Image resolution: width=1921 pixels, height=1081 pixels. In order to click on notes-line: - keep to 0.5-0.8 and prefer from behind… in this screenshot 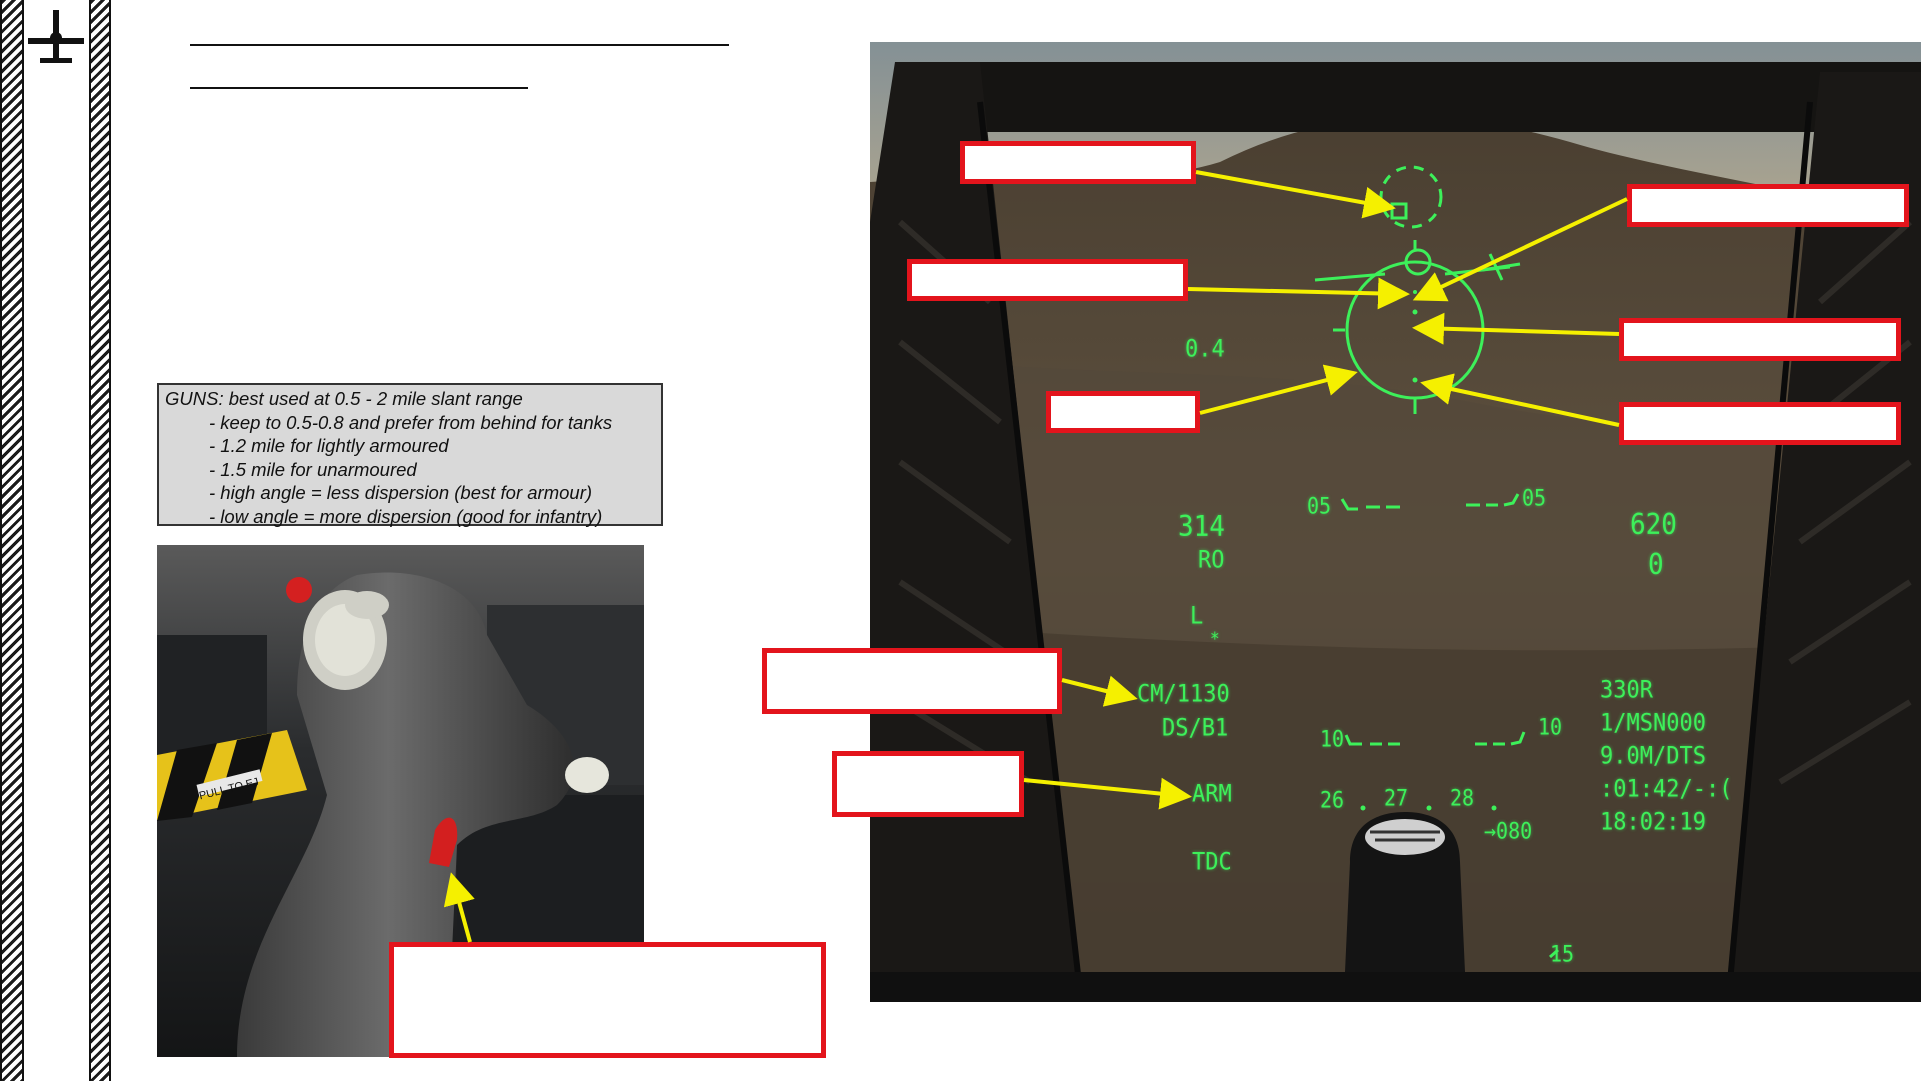, I will do `click(411, 422)`.